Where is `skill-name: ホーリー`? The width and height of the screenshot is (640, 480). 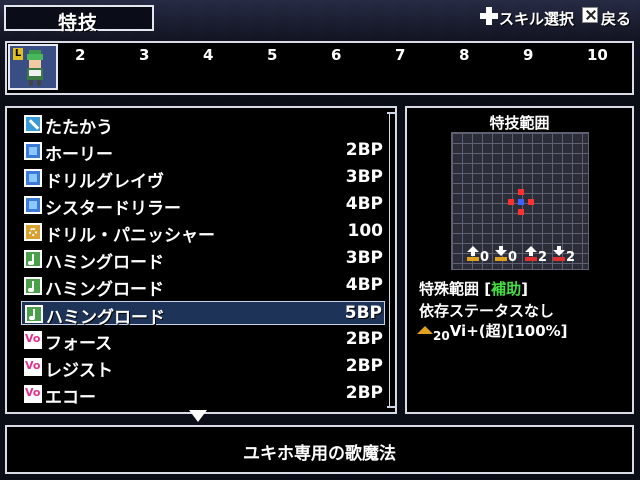
skill-name: ホーリー is located at coordinates (79, 155).